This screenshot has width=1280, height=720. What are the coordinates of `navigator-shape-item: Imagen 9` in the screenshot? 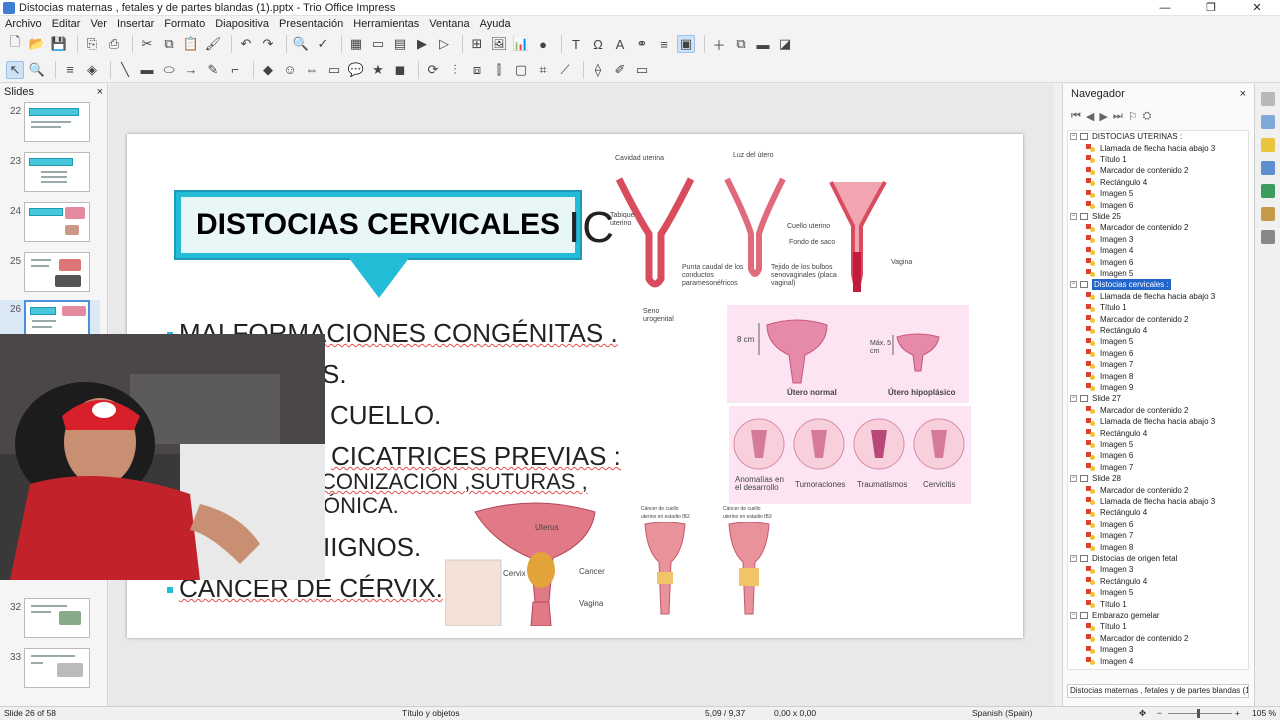 It's located at (1109, 387).